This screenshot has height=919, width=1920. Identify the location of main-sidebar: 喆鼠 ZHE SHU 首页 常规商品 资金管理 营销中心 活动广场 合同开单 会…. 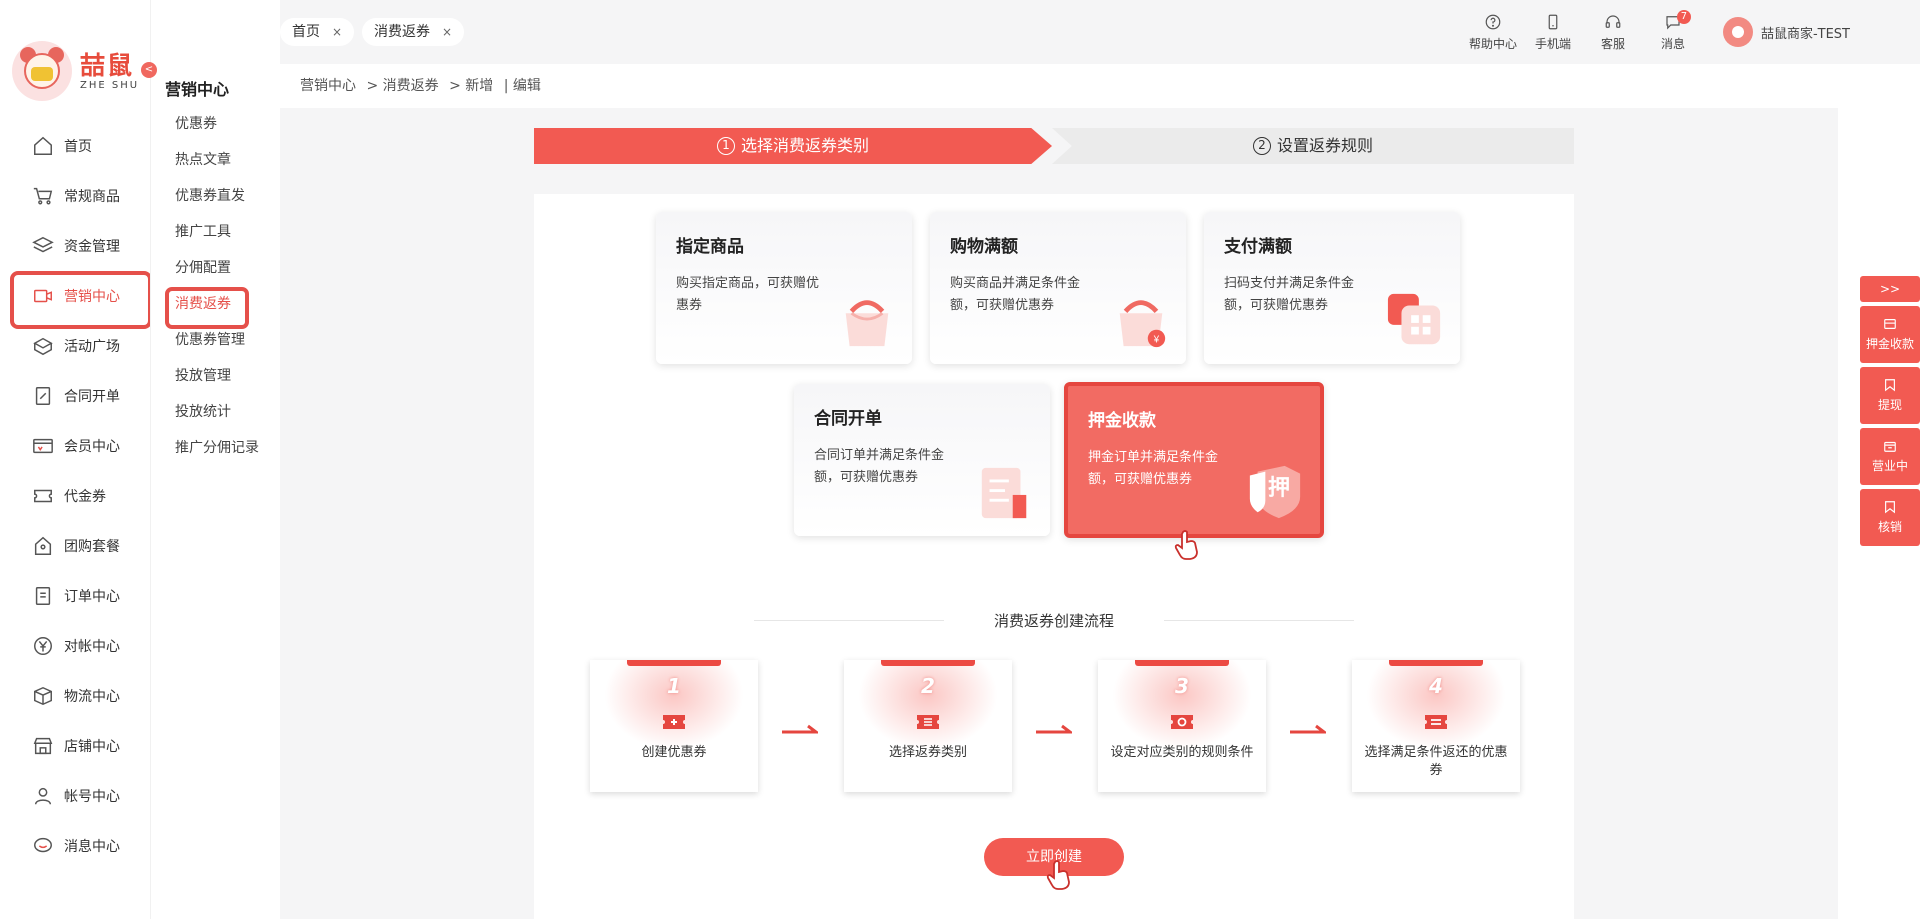
(76, 459).